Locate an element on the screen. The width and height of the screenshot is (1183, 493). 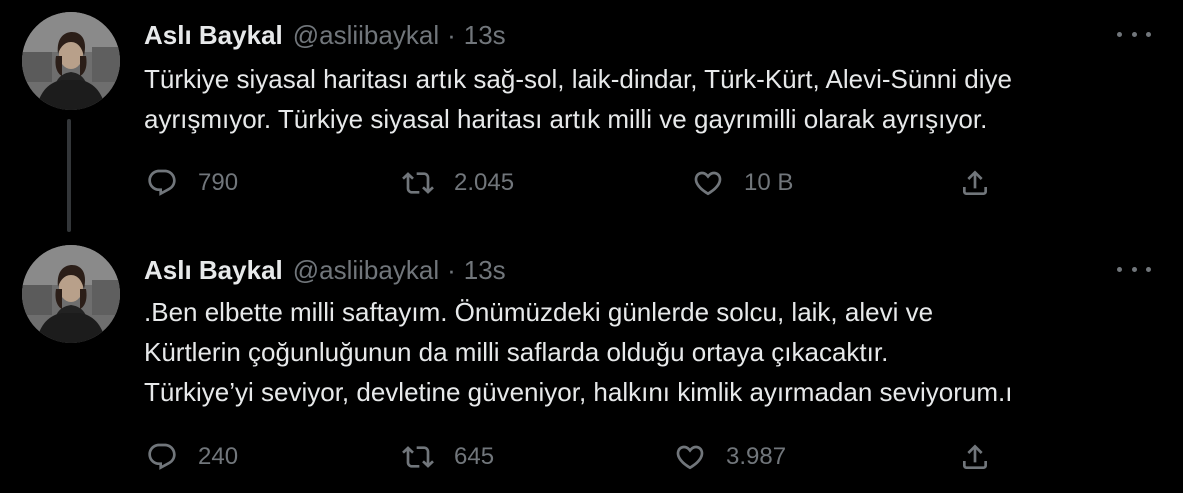
reply-count: 790 is located at coordinates (218, 182).